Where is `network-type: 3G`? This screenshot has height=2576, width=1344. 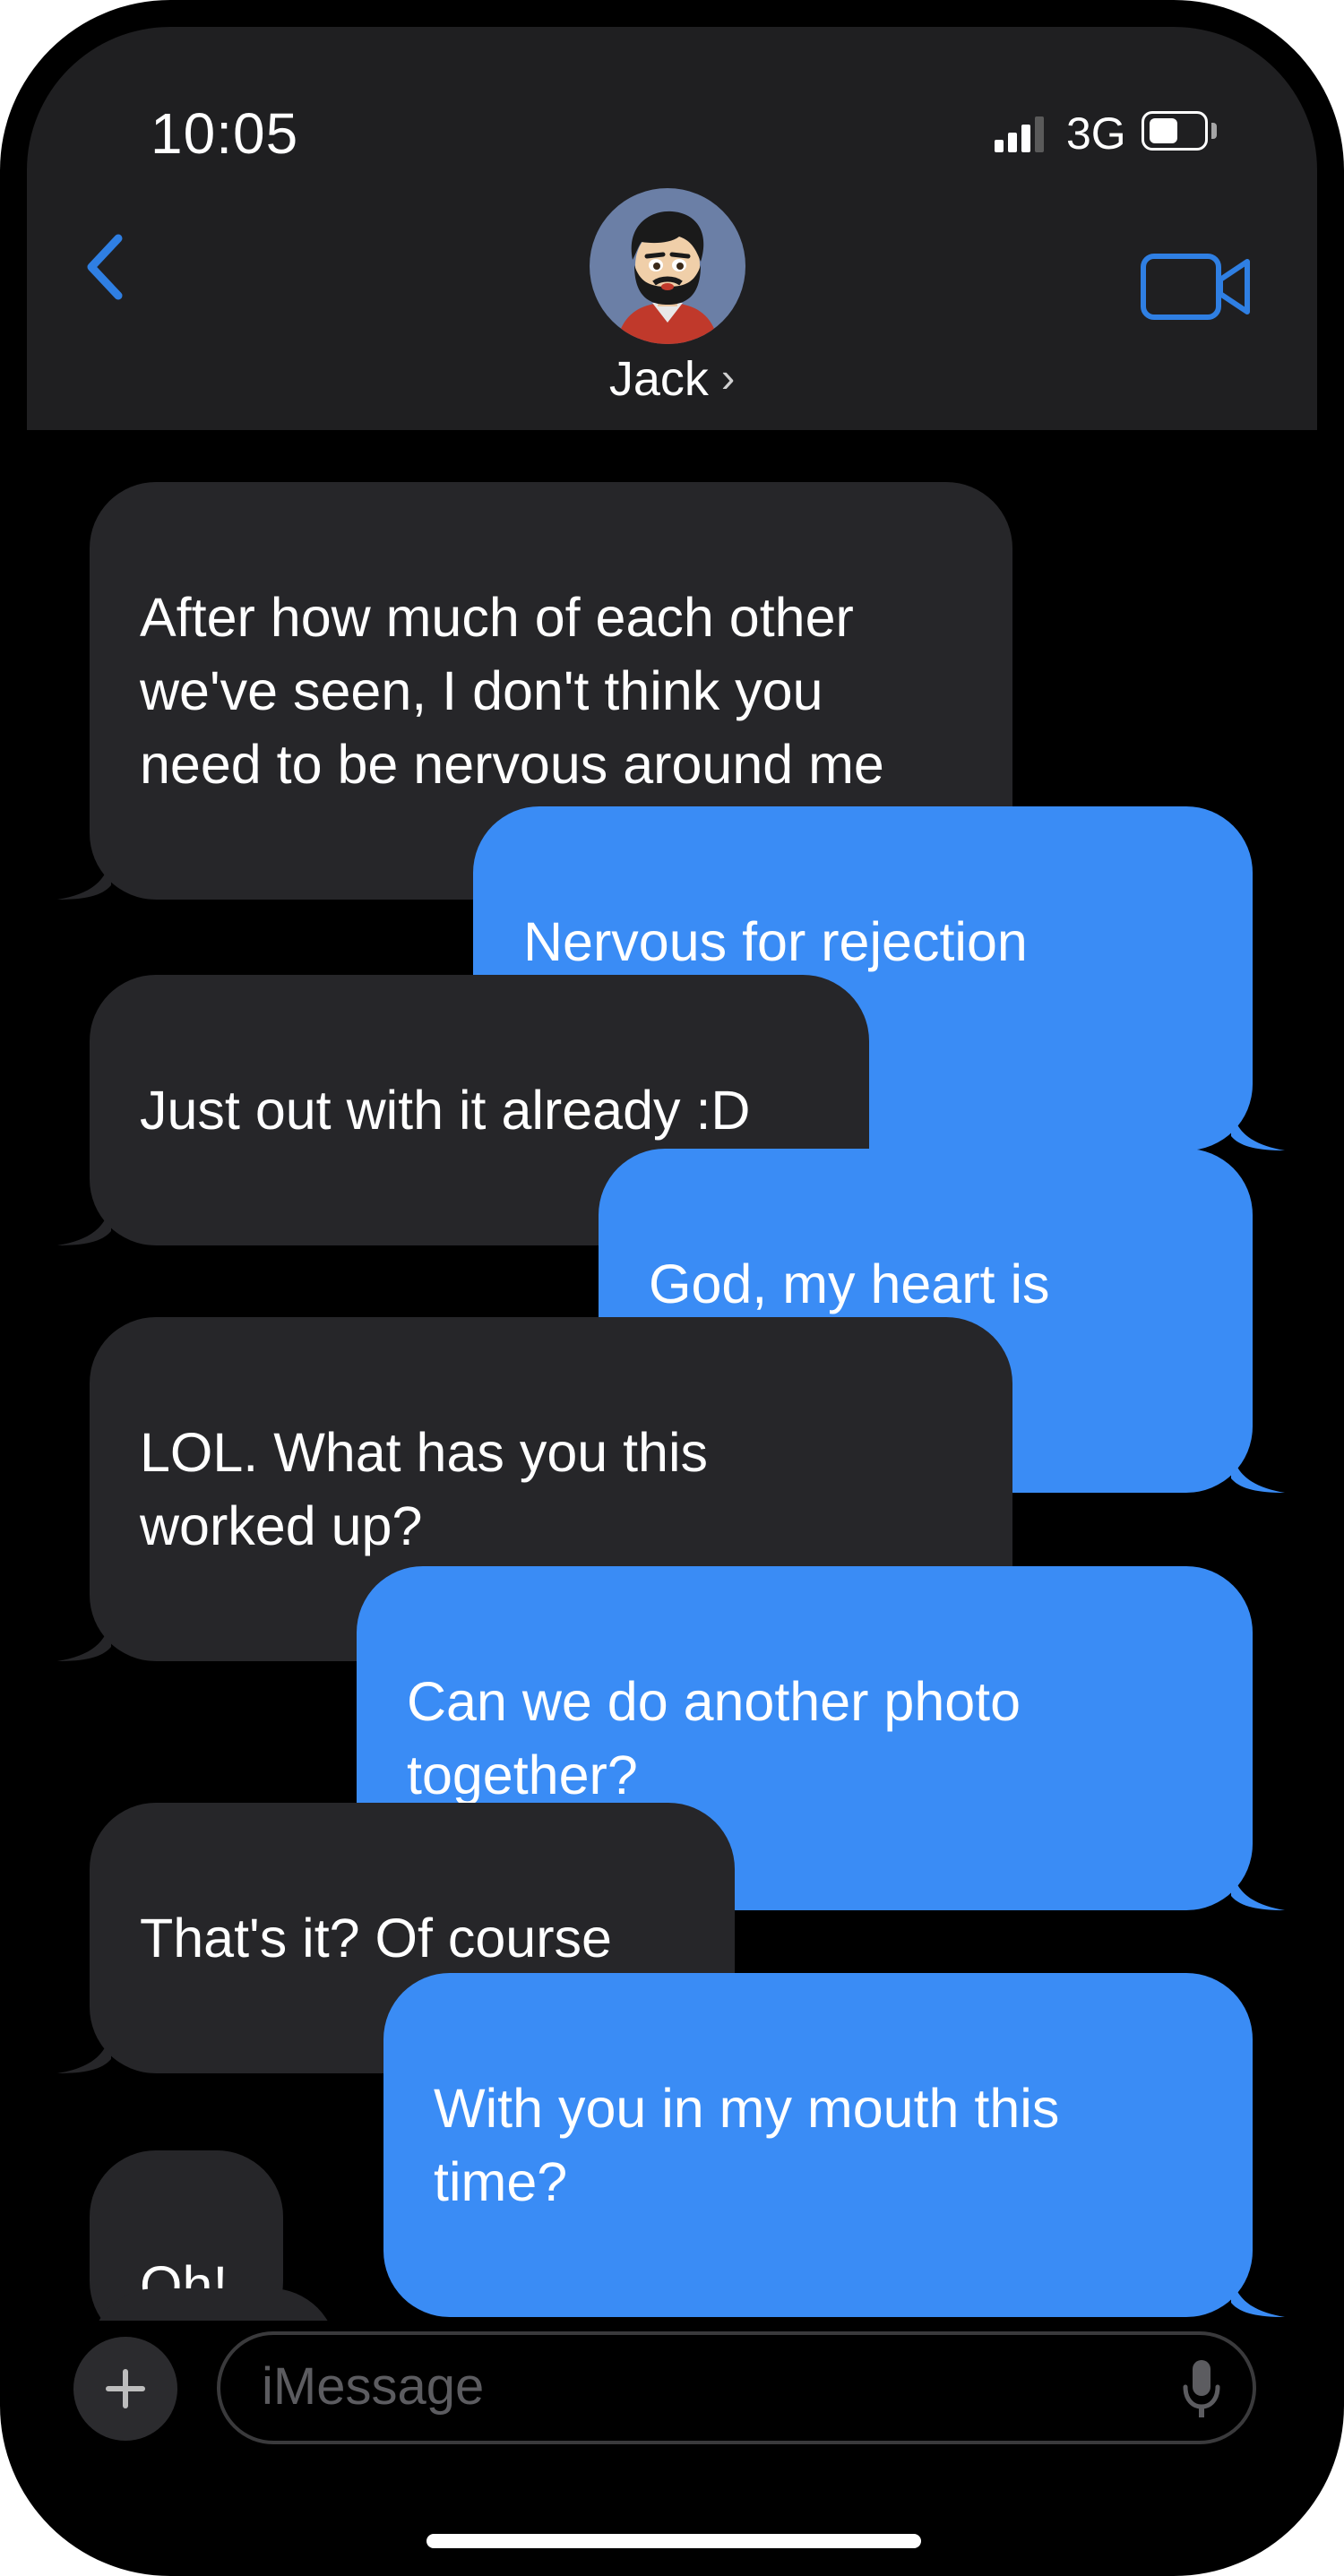
network-type: 3G is located at coordinates (1096, 133).